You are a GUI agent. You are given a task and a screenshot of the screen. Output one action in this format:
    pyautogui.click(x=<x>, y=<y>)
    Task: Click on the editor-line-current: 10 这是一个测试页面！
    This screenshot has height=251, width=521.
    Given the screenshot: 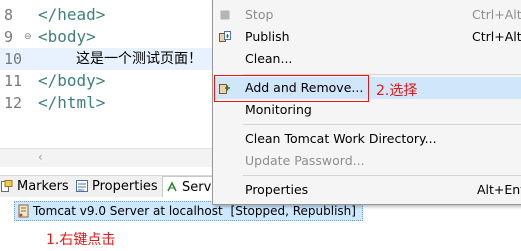 What is the action you would take?
    pyautogui.click(x=106, y=59)
    